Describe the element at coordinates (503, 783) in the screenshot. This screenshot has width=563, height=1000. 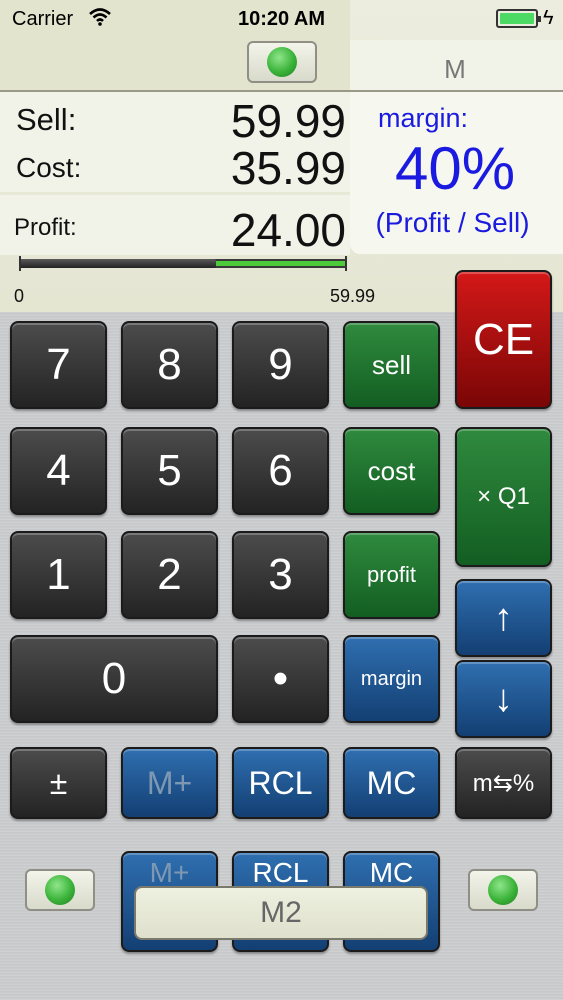
I see `margin-percent-toggle-button: m⇆%` at that location.